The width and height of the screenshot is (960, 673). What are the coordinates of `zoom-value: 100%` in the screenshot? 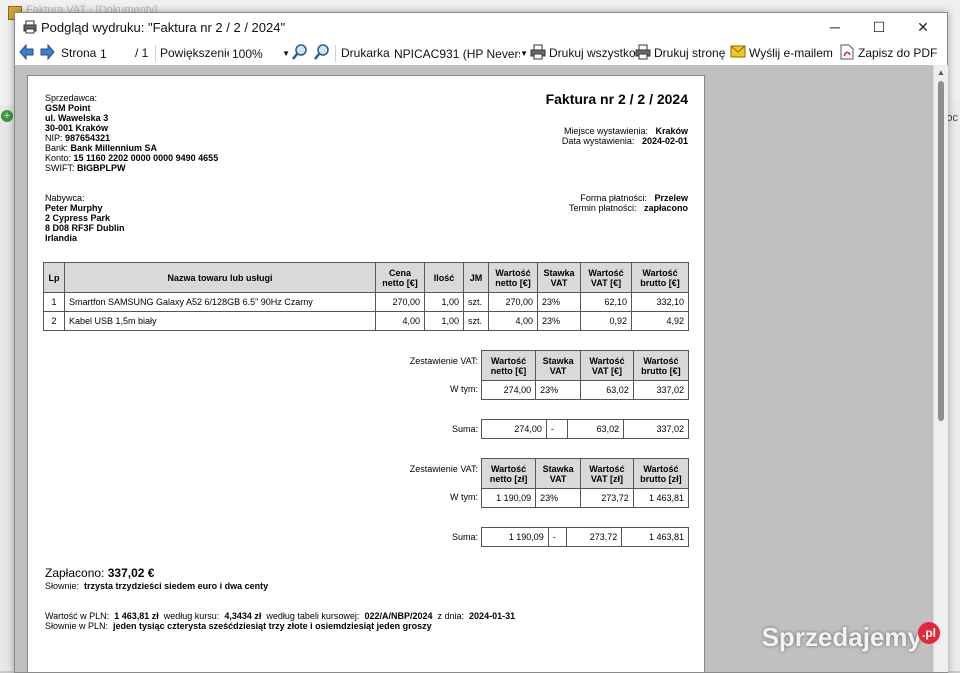 It's located at (247, 54).